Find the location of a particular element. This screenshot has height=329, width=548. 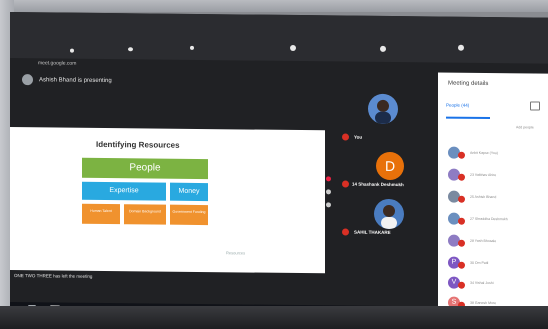

chat-icon is located at coordinates (535, 106).